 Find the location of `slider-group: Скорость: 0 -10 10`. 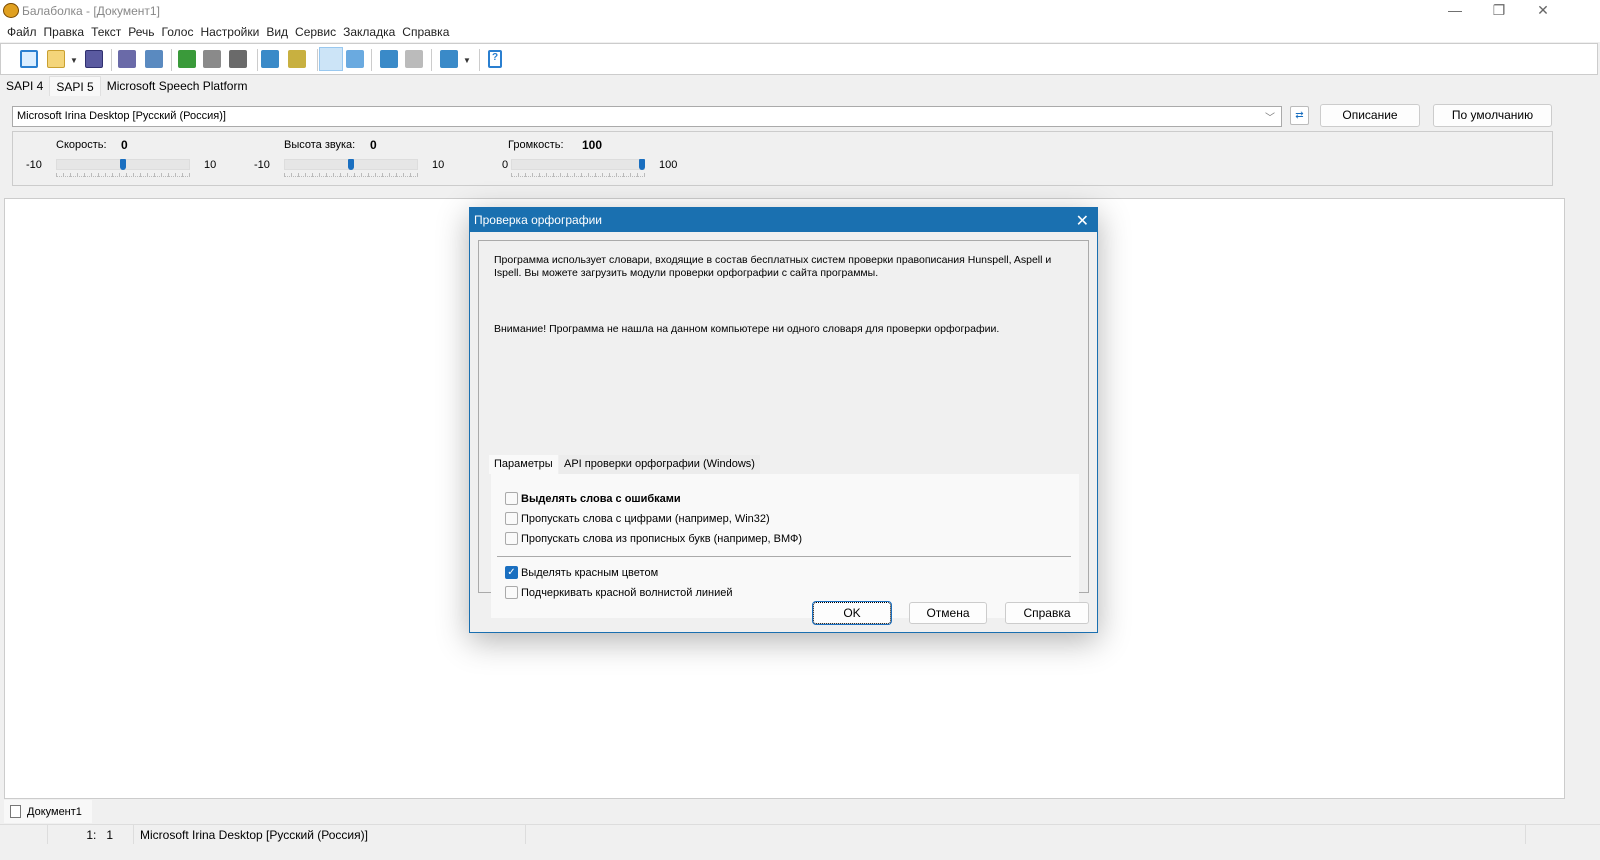

slider-group: Скорость: 0 -10 10 is located at coordinates (123, 158).